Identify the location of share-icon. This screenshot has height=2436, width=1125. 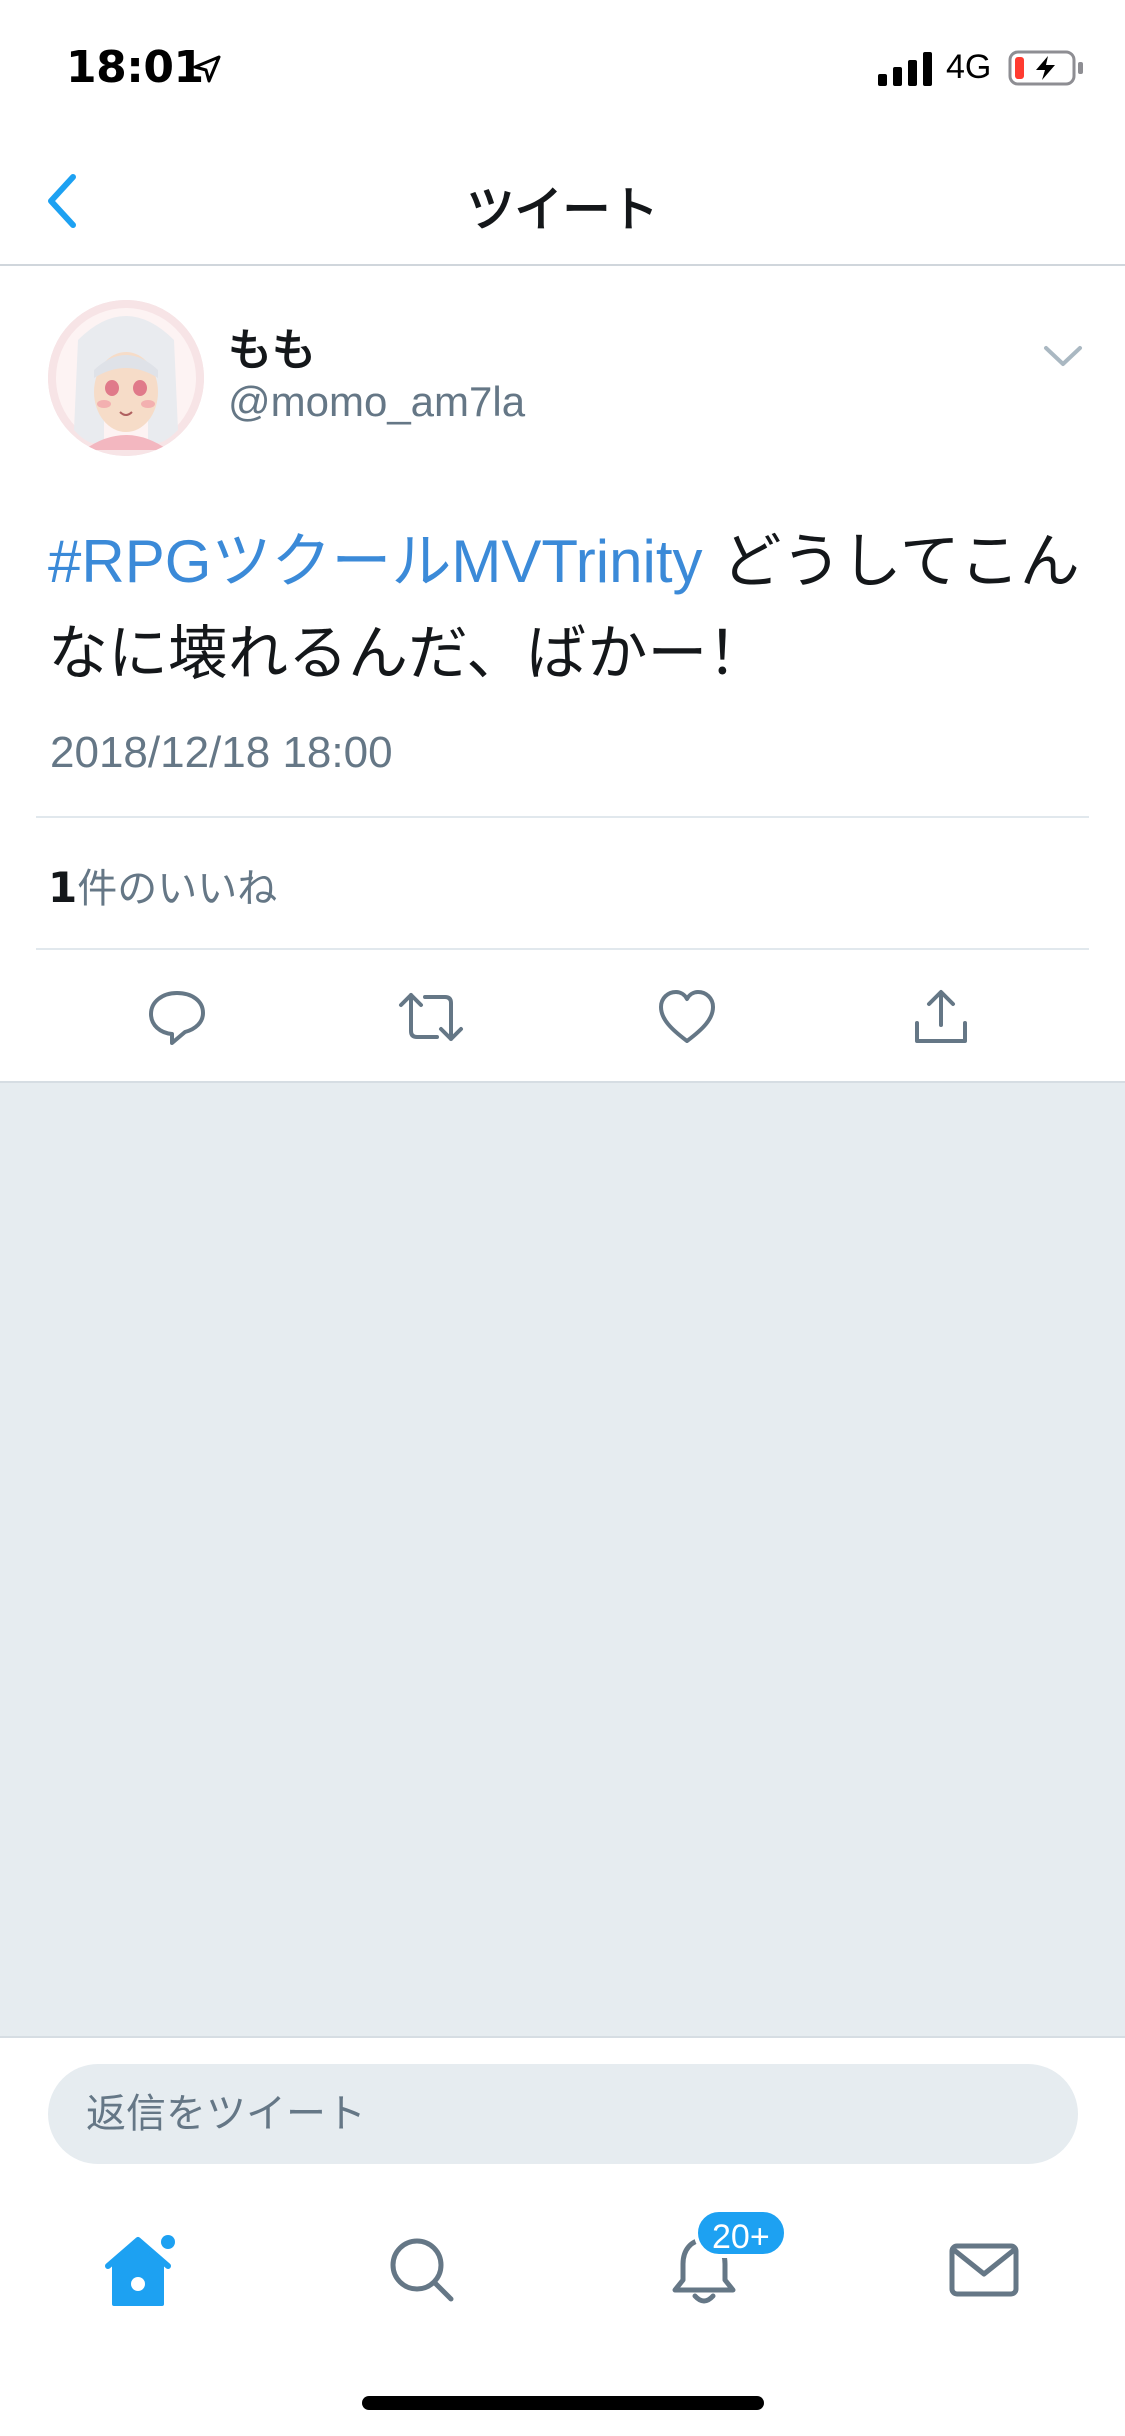
(941, 1016).